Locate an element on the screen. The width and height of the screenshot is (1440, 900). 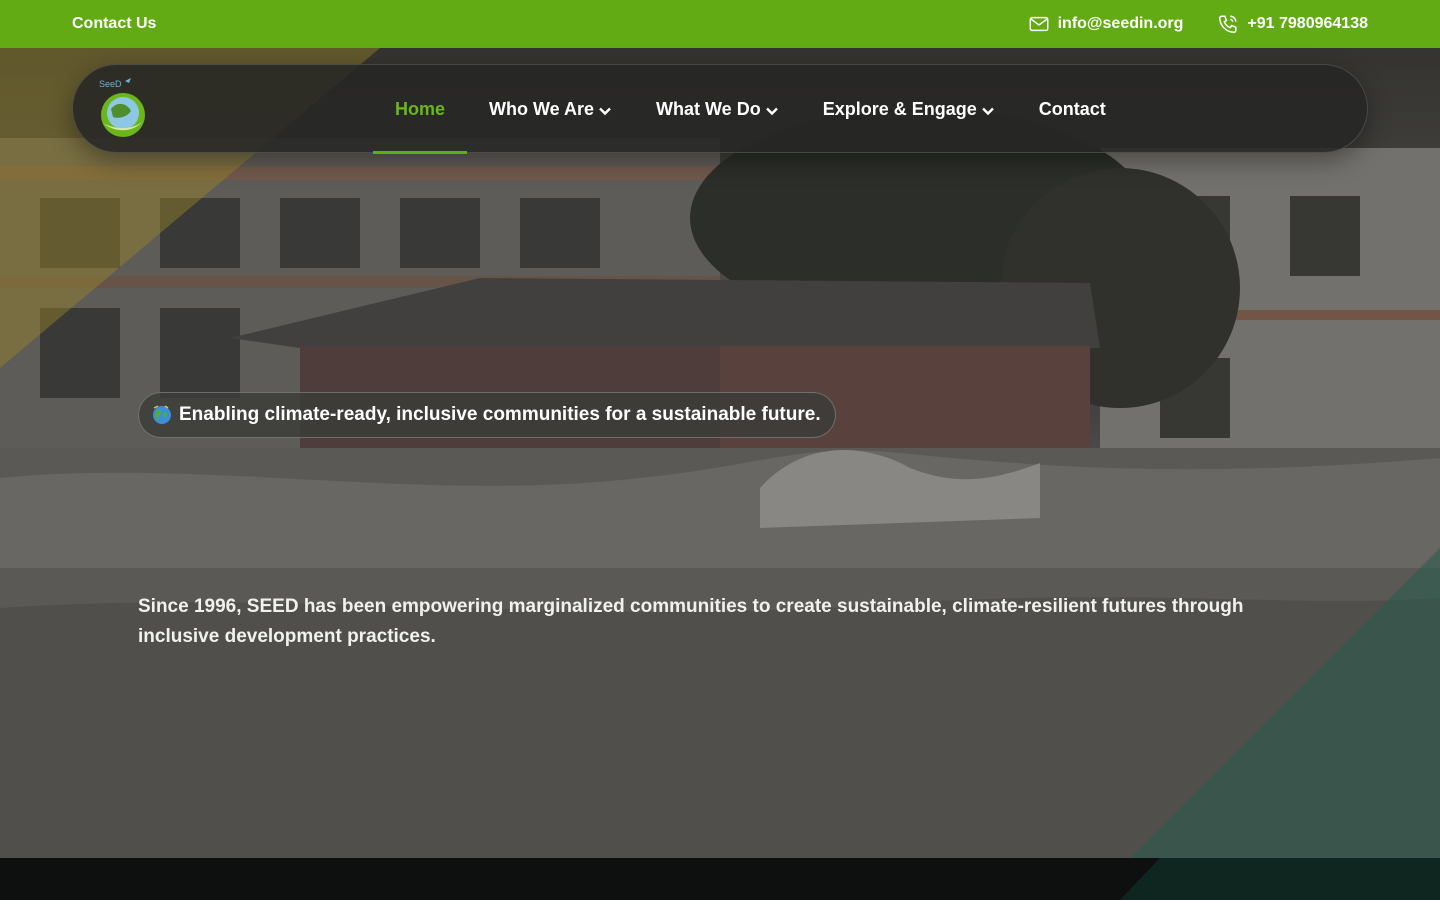
seed-logo: SeeD is located at coordinates (124, 109).